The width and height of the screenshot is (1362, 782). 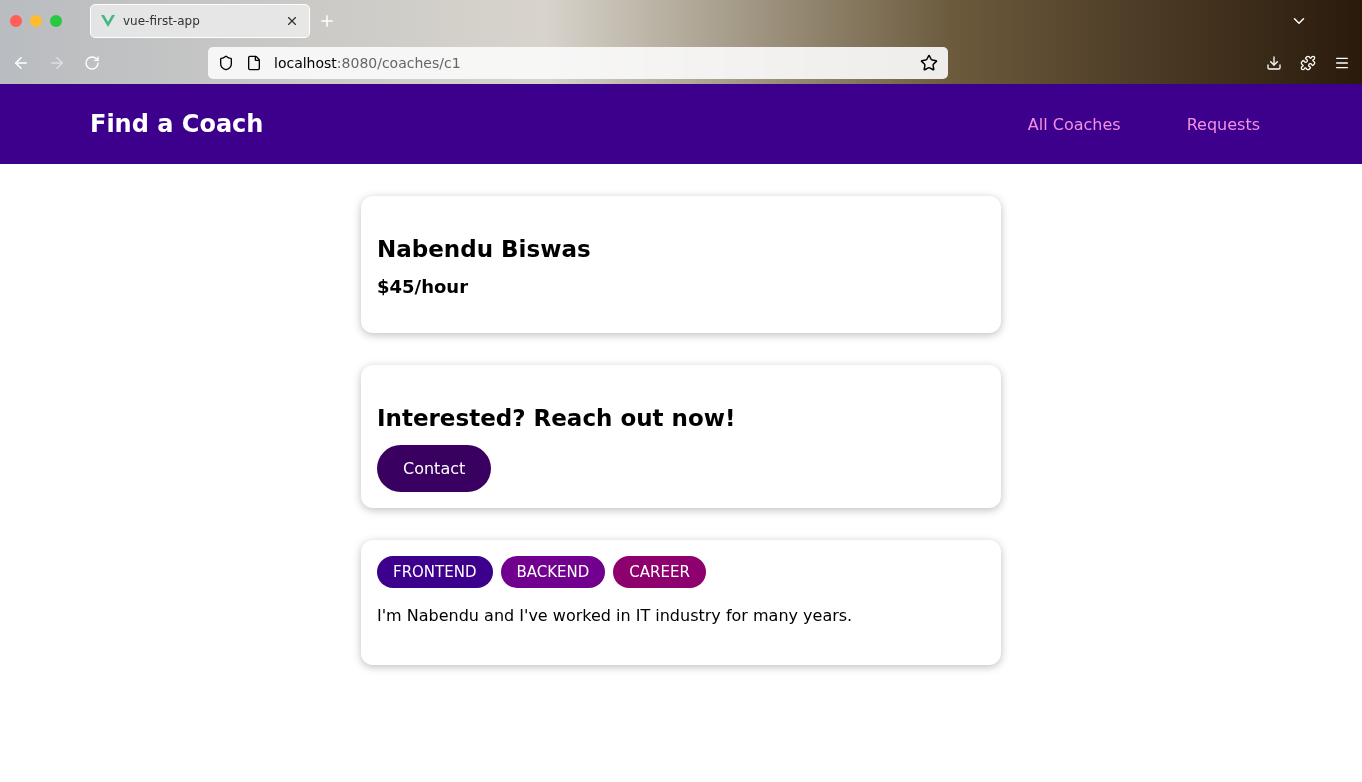 I want to click on forward-icon, so click(x=57, y=63).